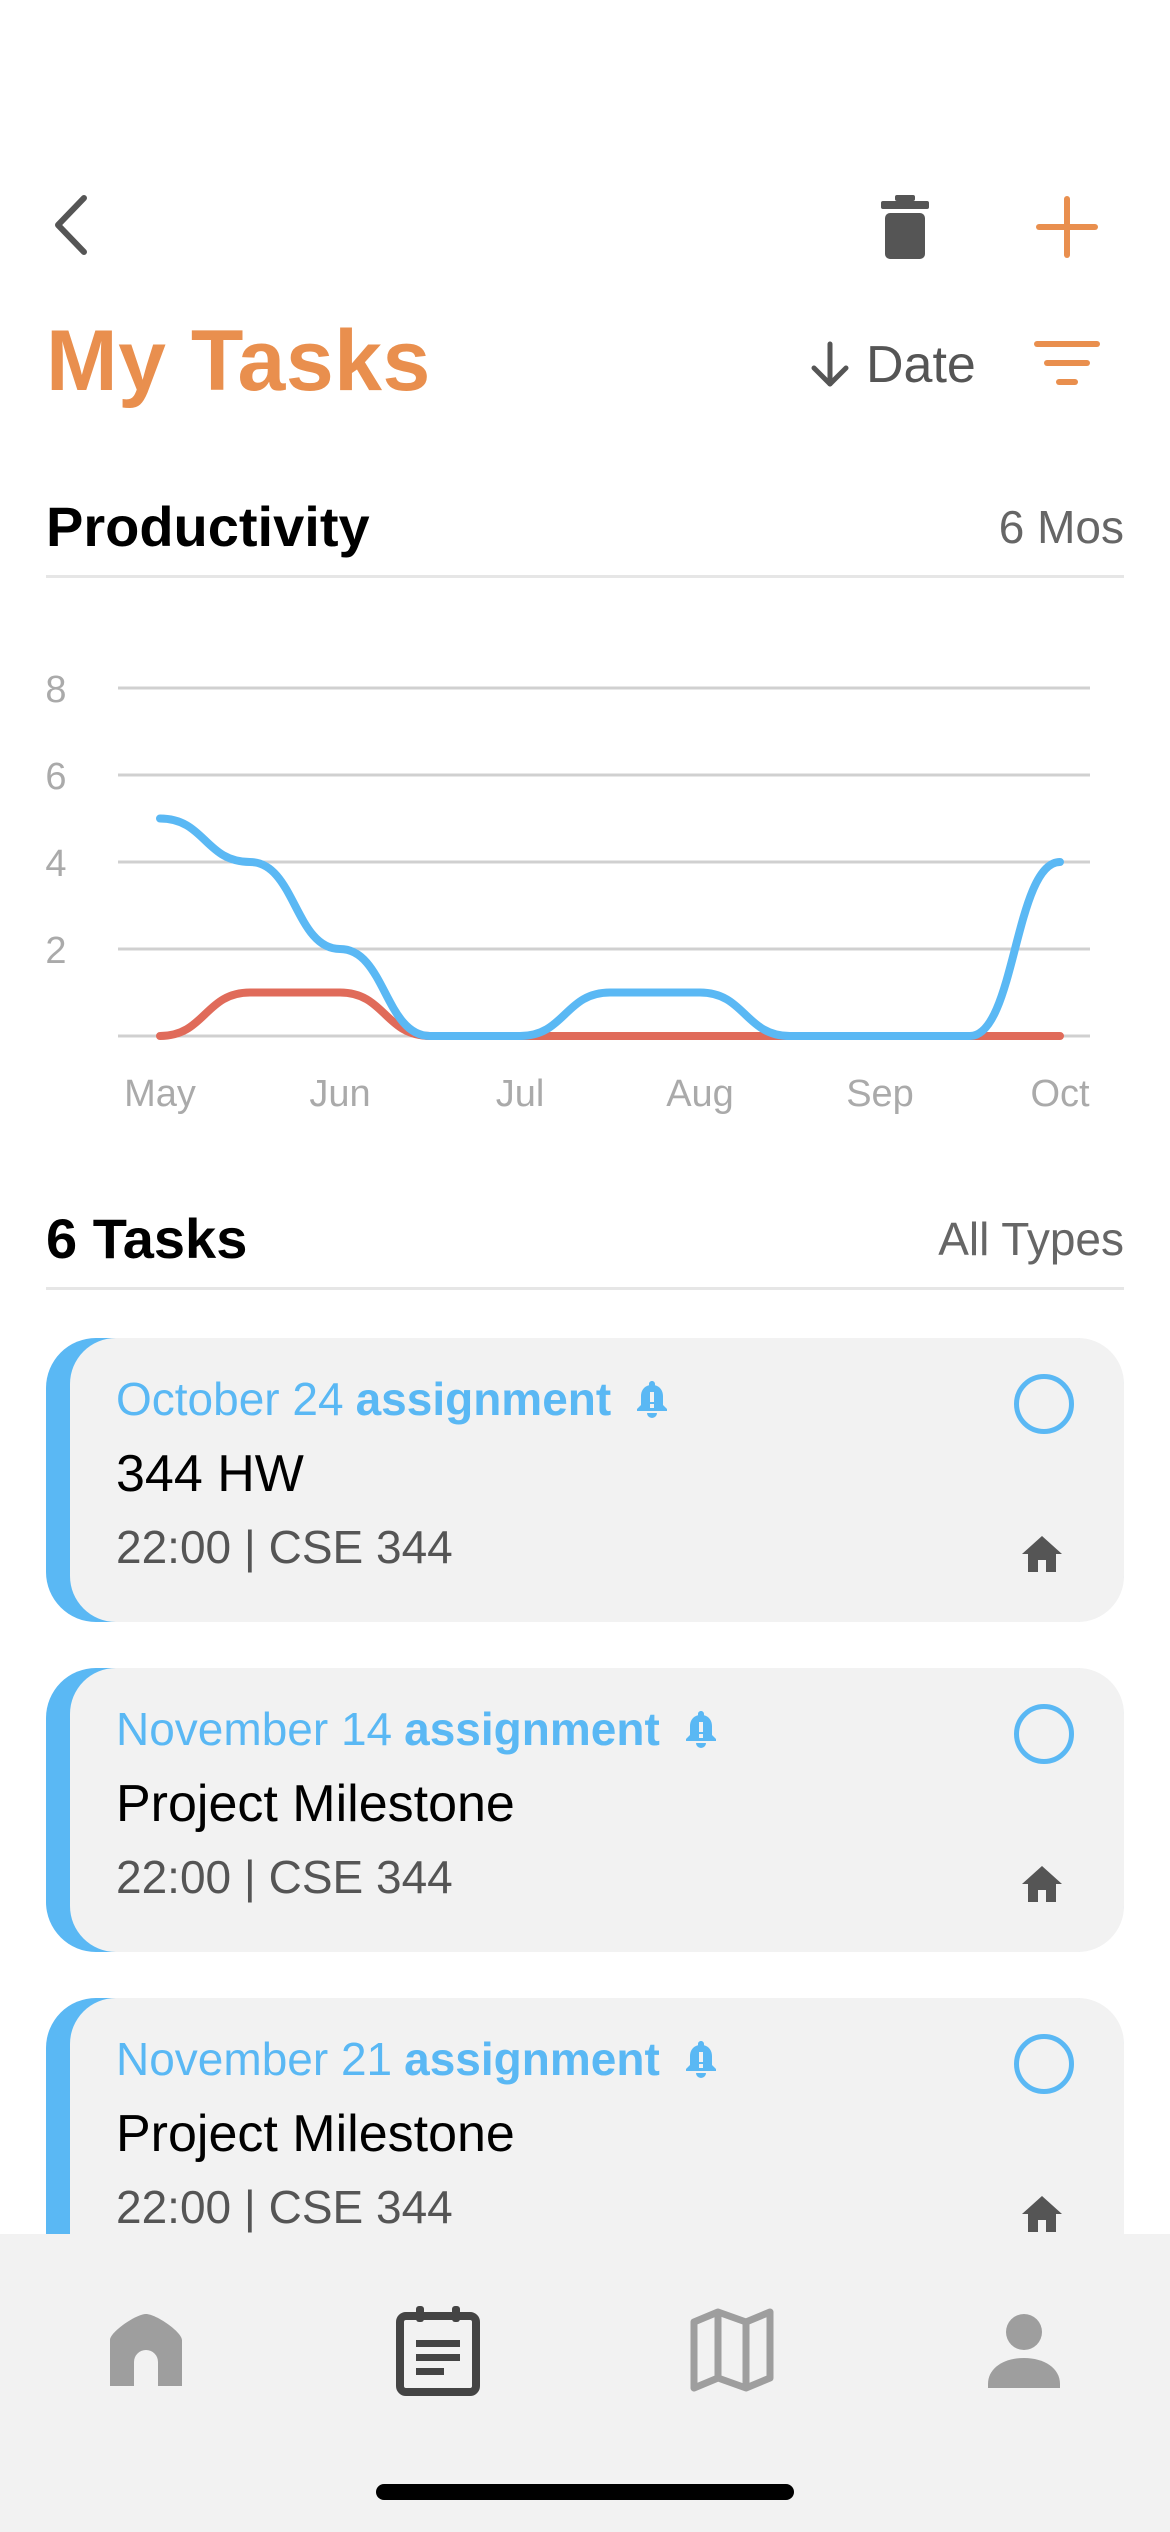  Describe the element at coordinates (254, 2059) in the screenshot. I see `task-date: November 21` at that location.